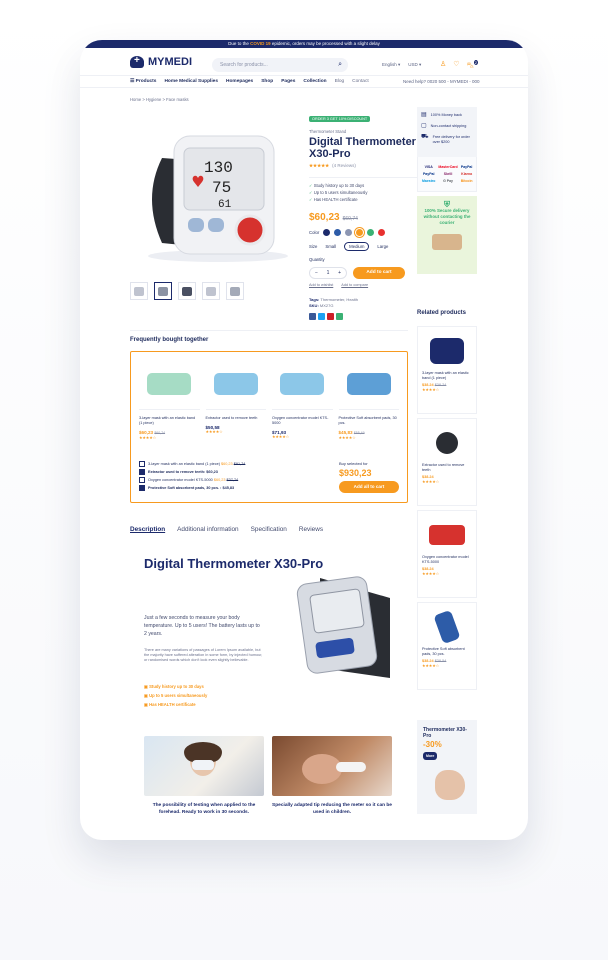 The height and width of the screenshot is (960, 608). Describe the element at coordinates (163, 291) in the screenshot. I see `thumbnail-active` at that location.